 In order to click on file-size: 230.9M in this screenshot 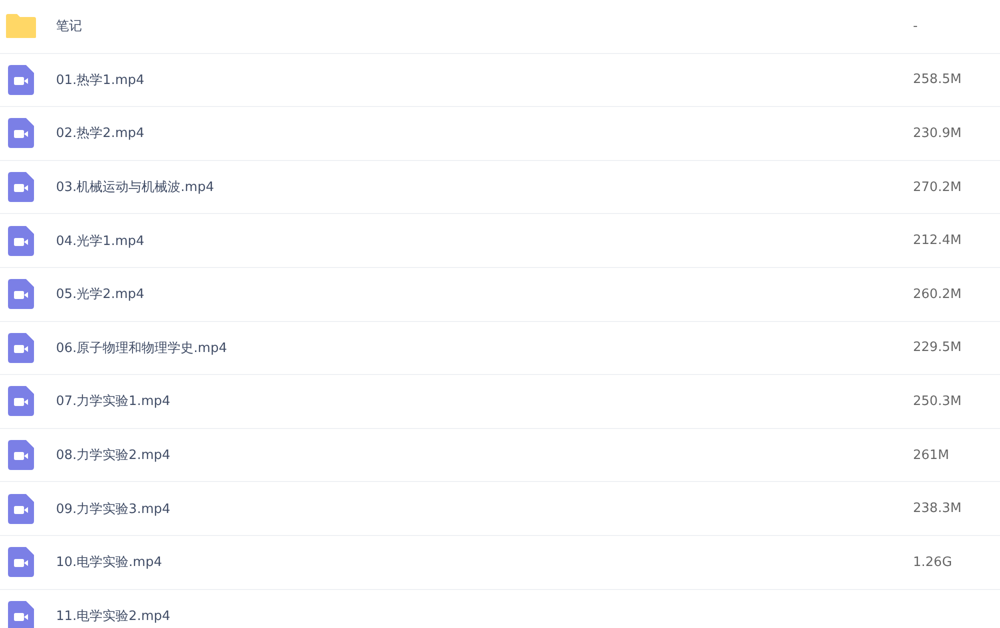, I will do `click(937, 133)`.